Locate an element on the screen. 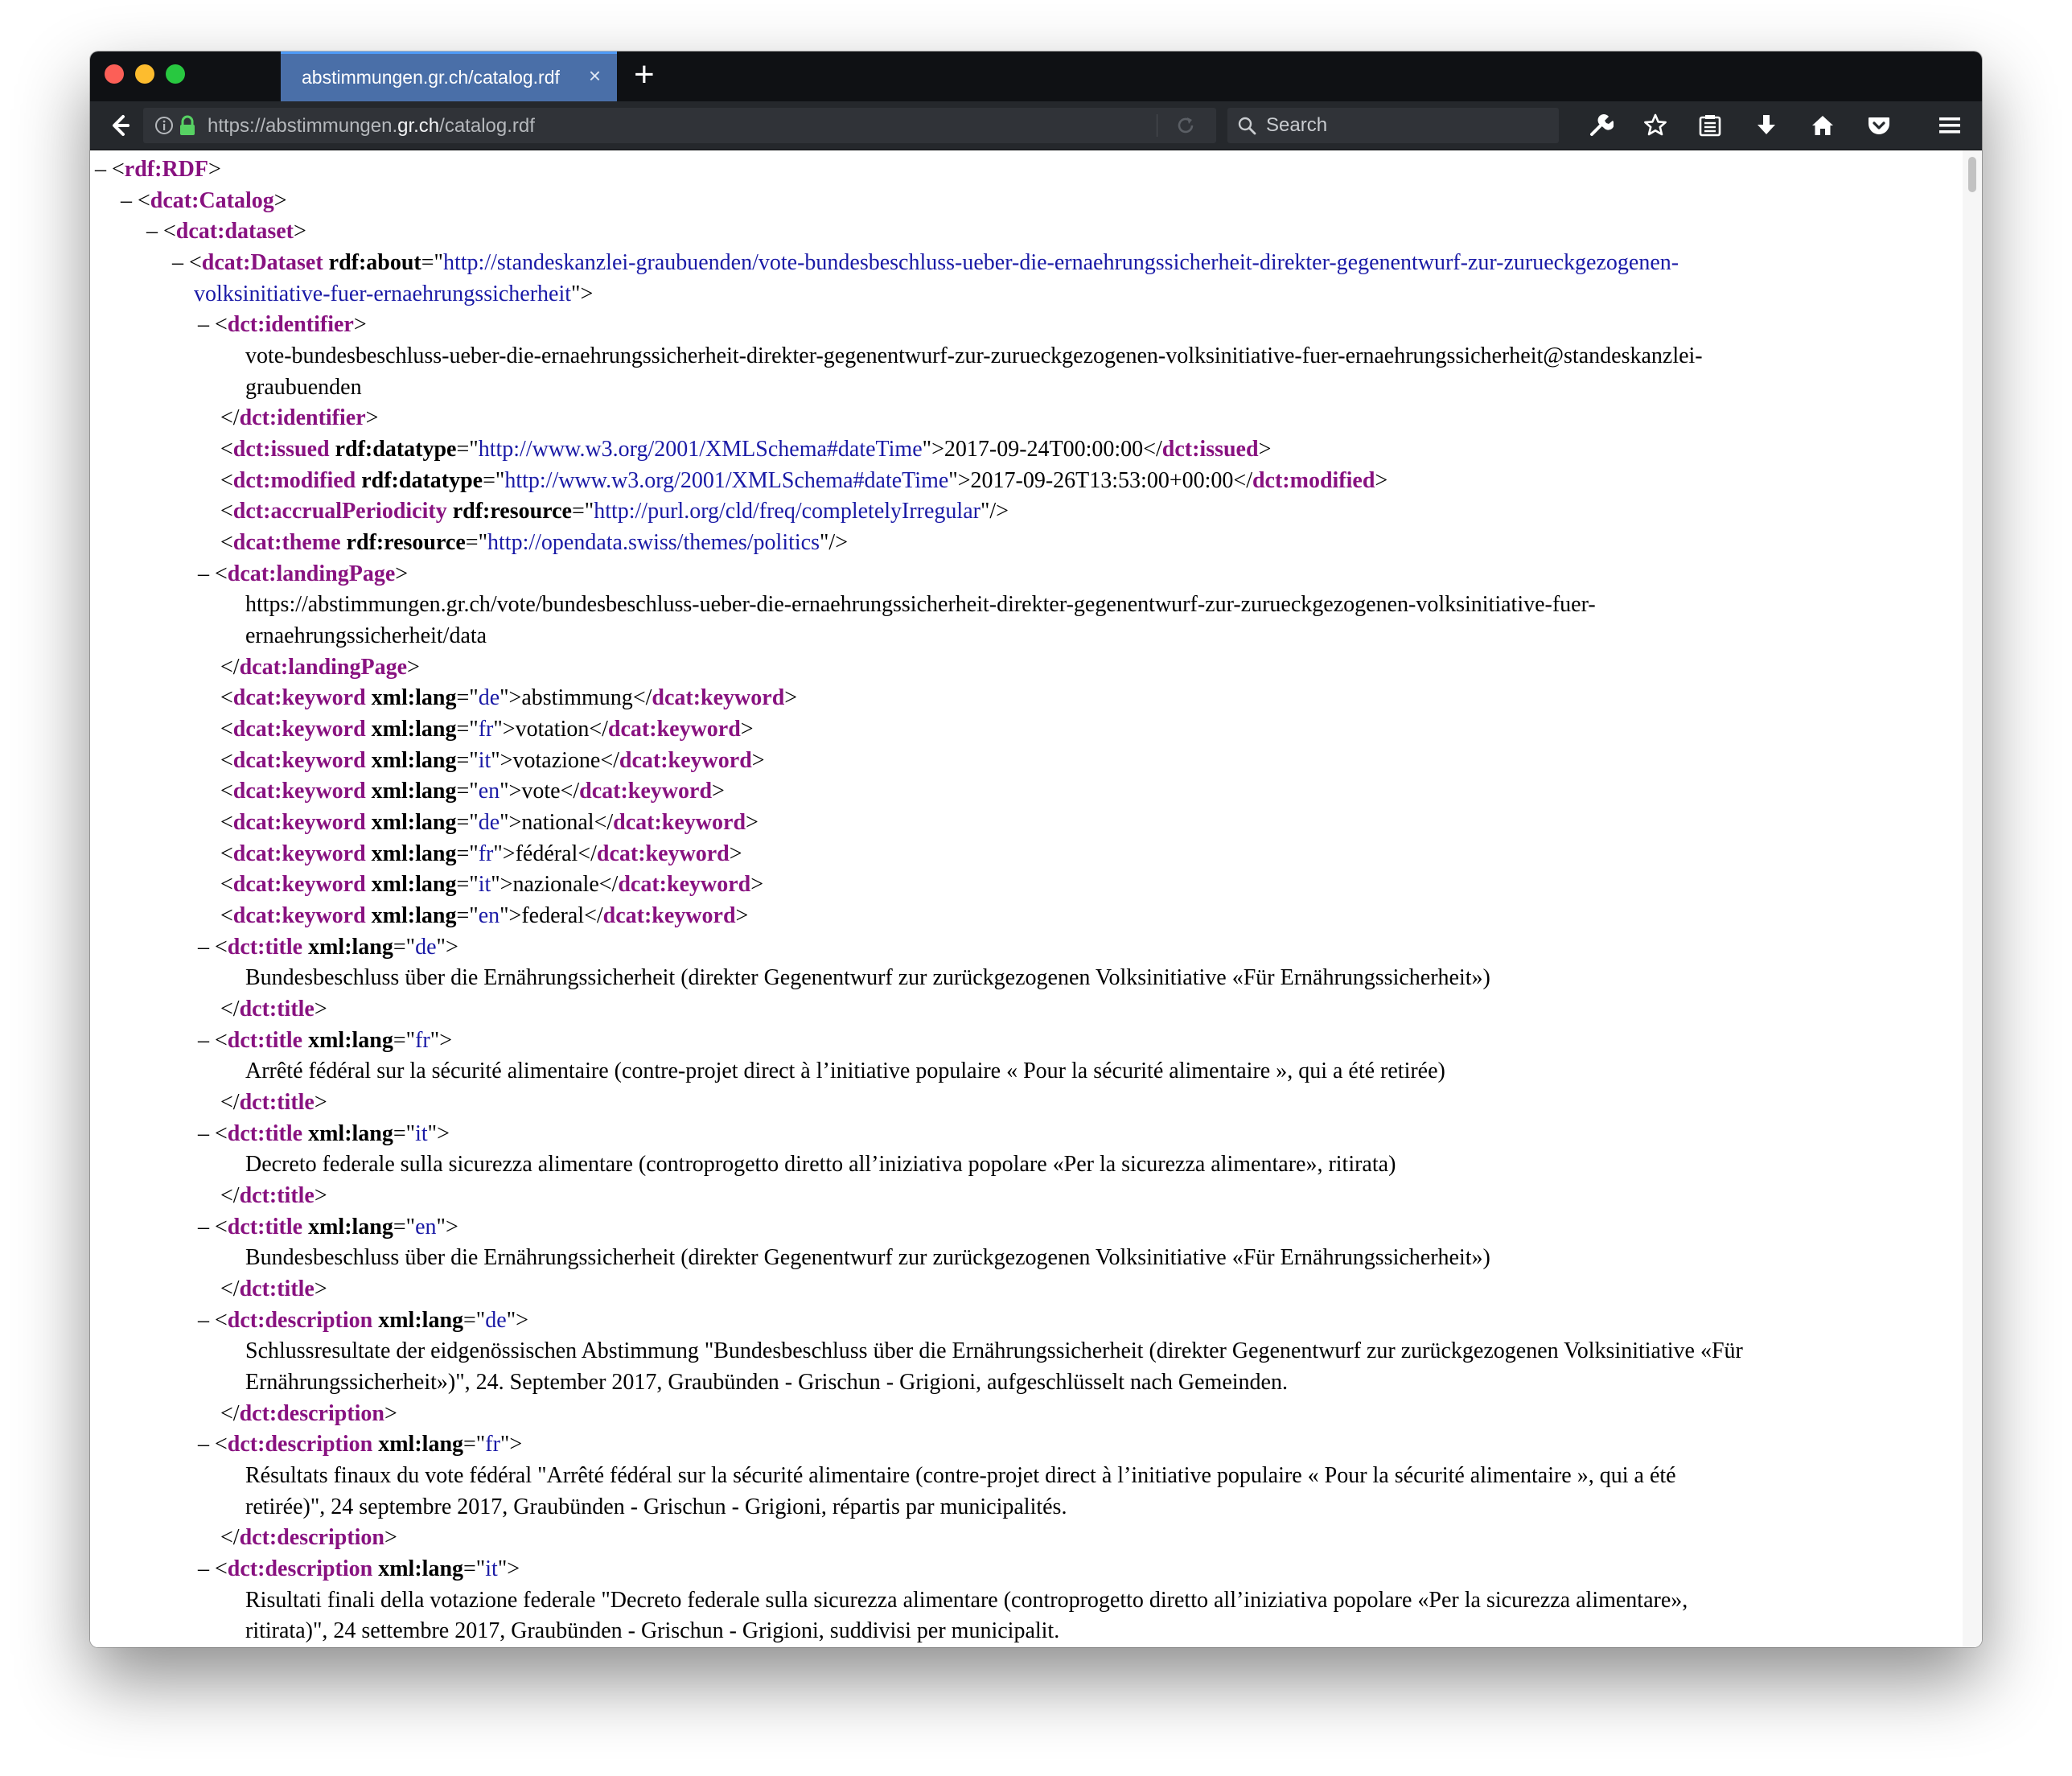  element-text: nazionale is located at coordinates (555, 884).